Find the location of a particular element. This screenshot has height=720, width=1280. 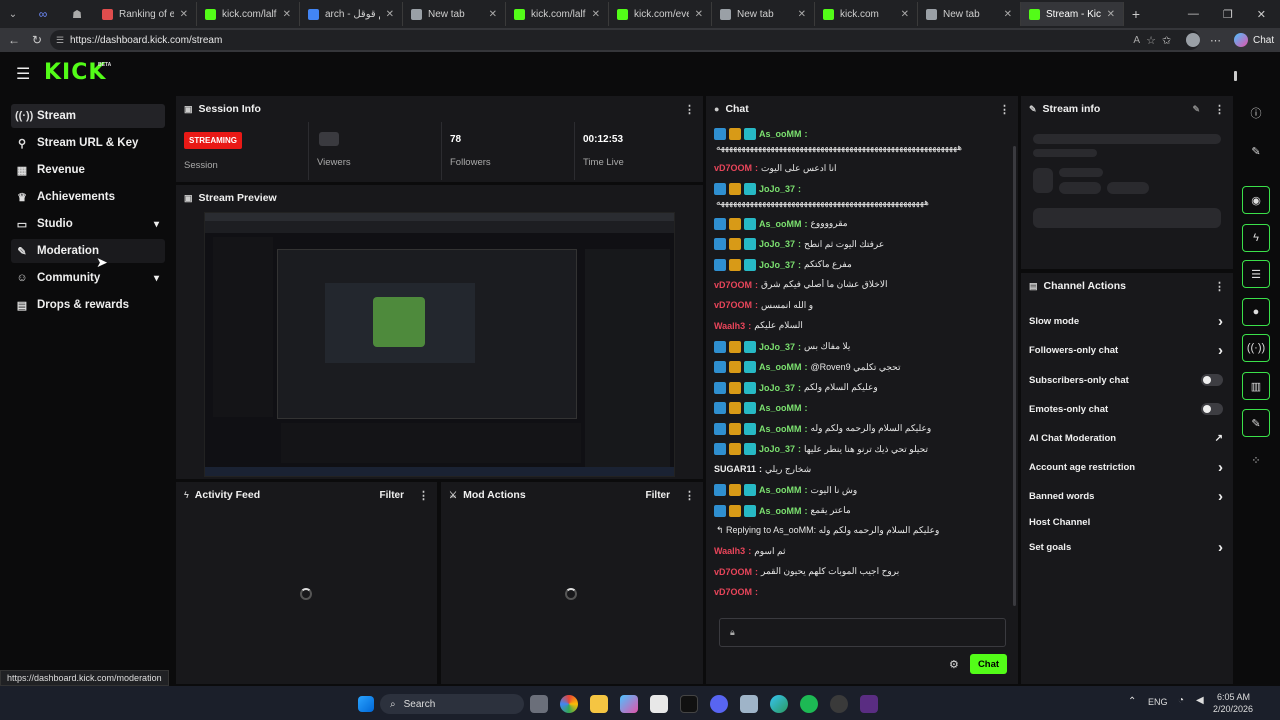

copilot-chat-label: Chat is located at coordinates (1263, 40).